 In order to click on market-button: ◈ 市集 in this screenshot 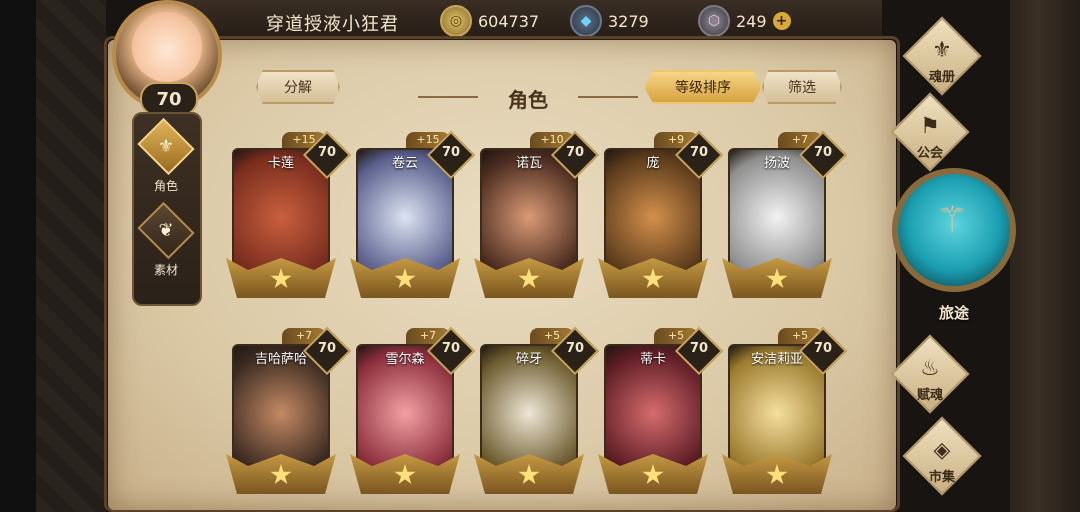, I will do `click(942, 456)`.